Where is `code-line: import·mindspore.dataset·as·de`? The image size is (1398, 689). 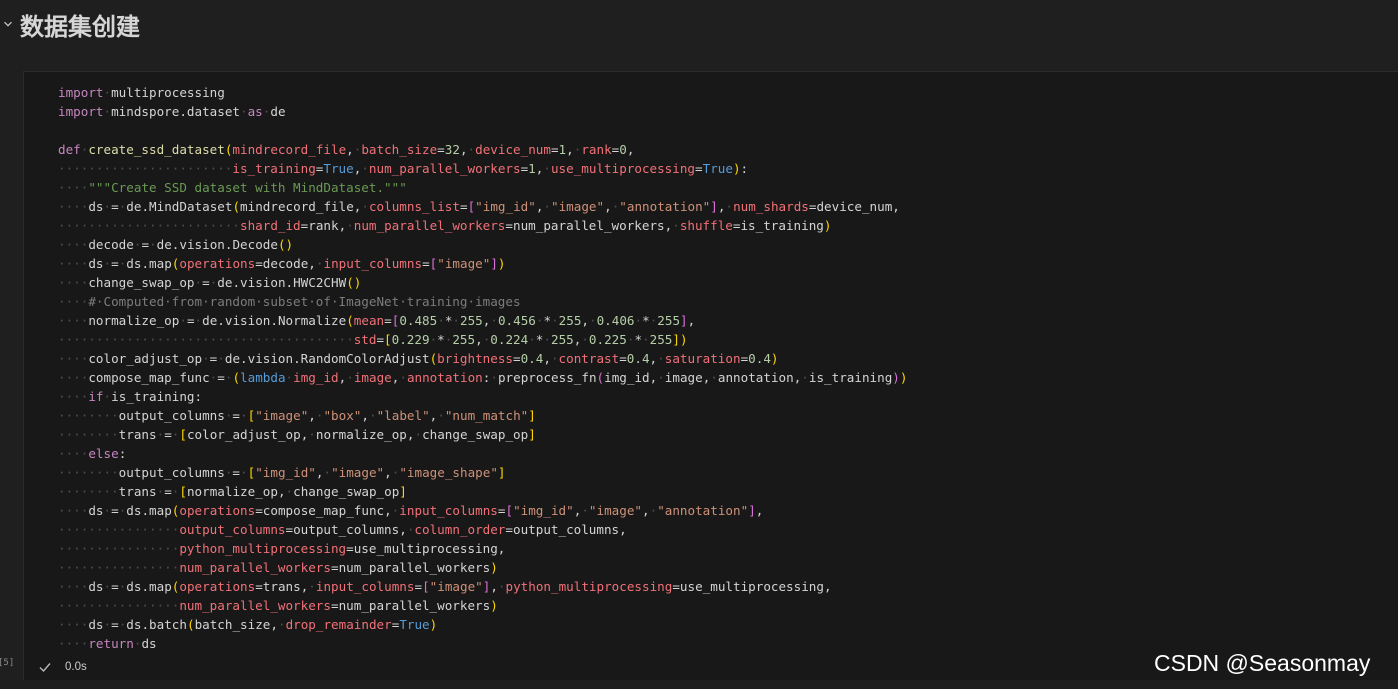
code-line: import·mindspore.dataset·as·de is located at coordinates (172, 111).